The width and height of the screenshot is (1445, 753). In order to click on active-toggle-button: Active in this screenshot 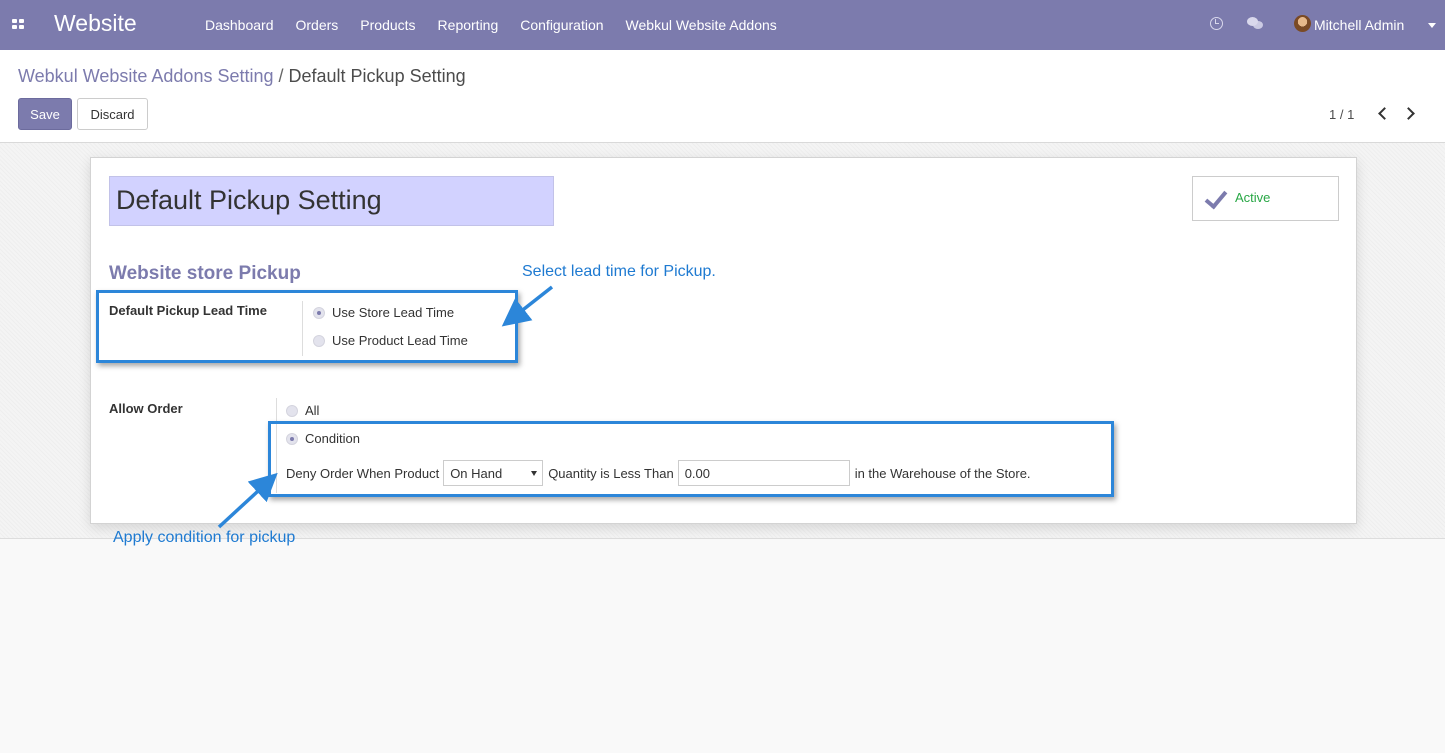, I will do `click(1265, 198)`.